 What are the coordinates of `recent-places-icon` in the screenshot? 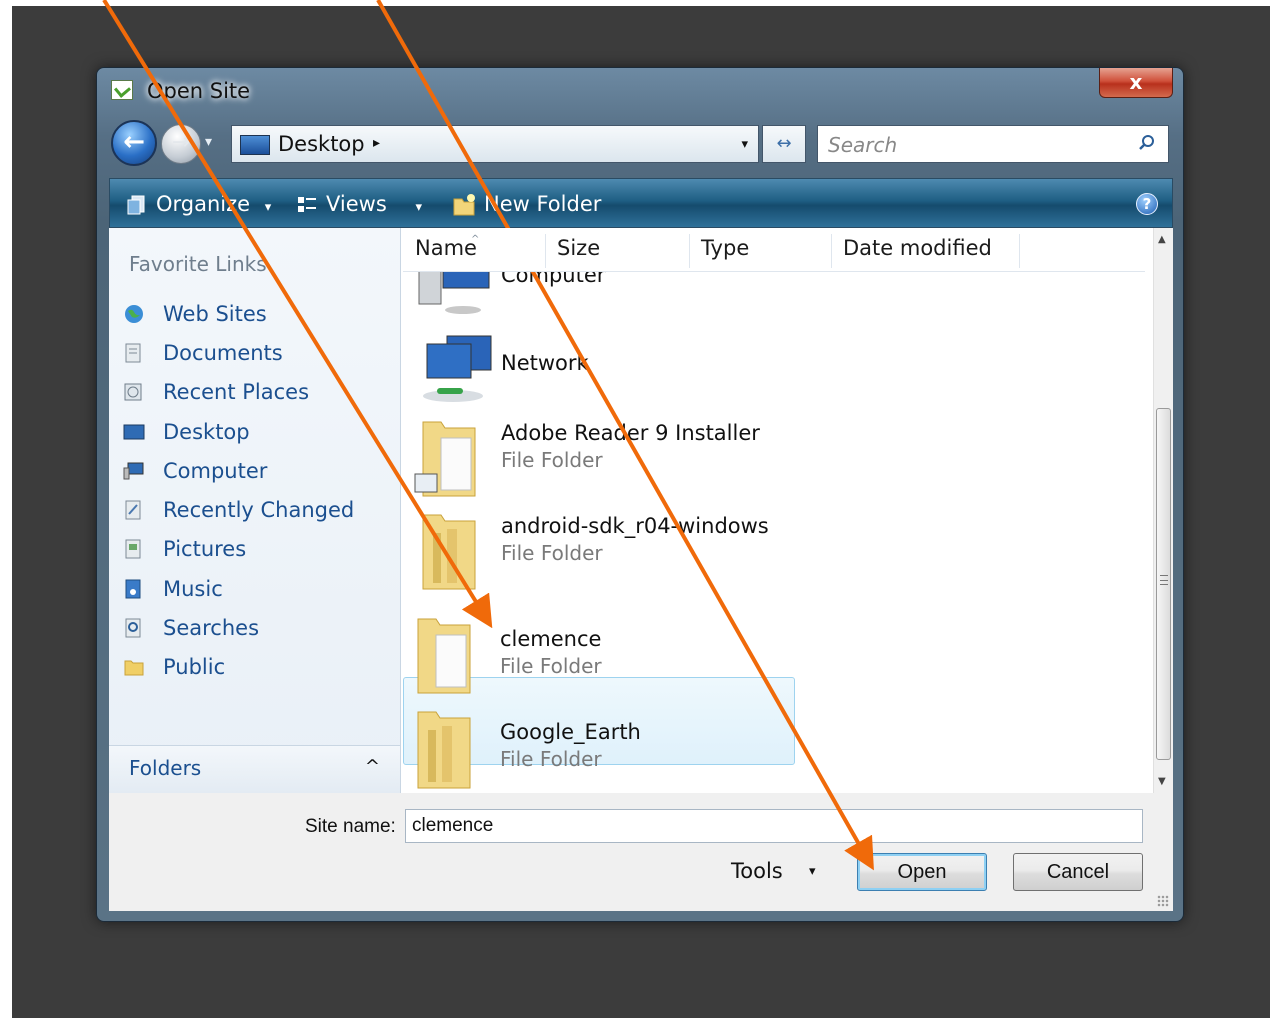 It's located at (133, 392).